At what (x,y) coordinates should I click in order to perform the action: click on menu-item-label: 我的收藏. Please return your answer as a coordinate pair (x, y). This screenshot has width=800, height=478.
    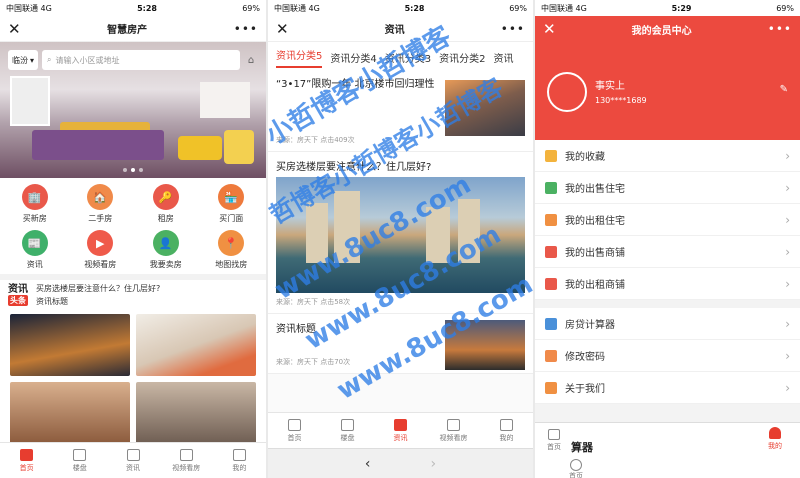
    Looking at the image, I should click on (585, 157).